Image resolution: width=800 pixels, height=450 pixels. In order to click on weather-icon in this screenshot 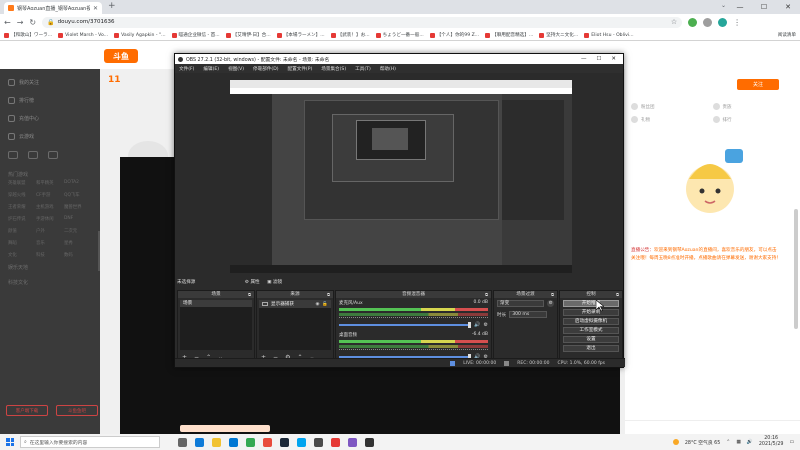, I will do `click(675, 442)`.